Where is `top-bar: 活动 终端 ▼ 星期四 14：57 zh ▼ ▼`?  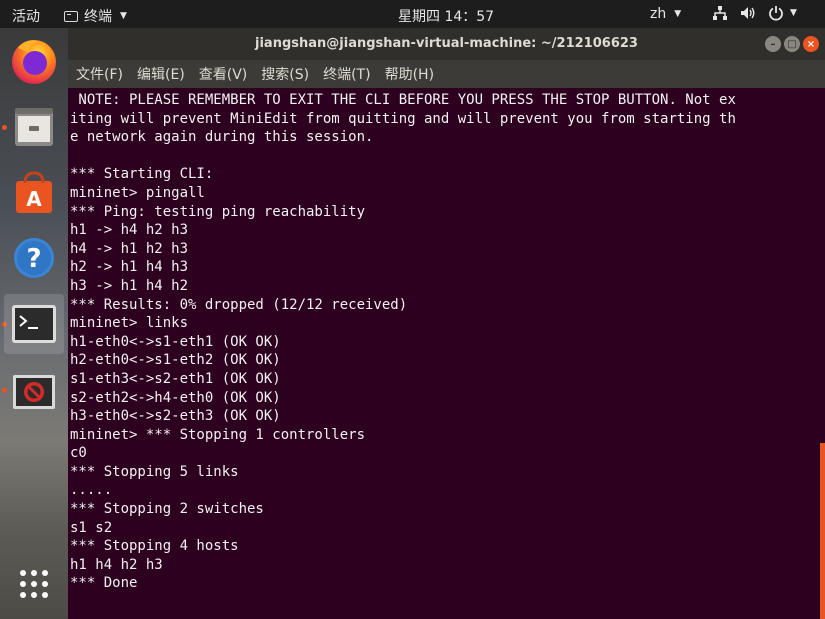
top-bar: 活动 终端 ▼ 星期四 14：57 zh ▼ ▼ is located at coordinates (412, 14).